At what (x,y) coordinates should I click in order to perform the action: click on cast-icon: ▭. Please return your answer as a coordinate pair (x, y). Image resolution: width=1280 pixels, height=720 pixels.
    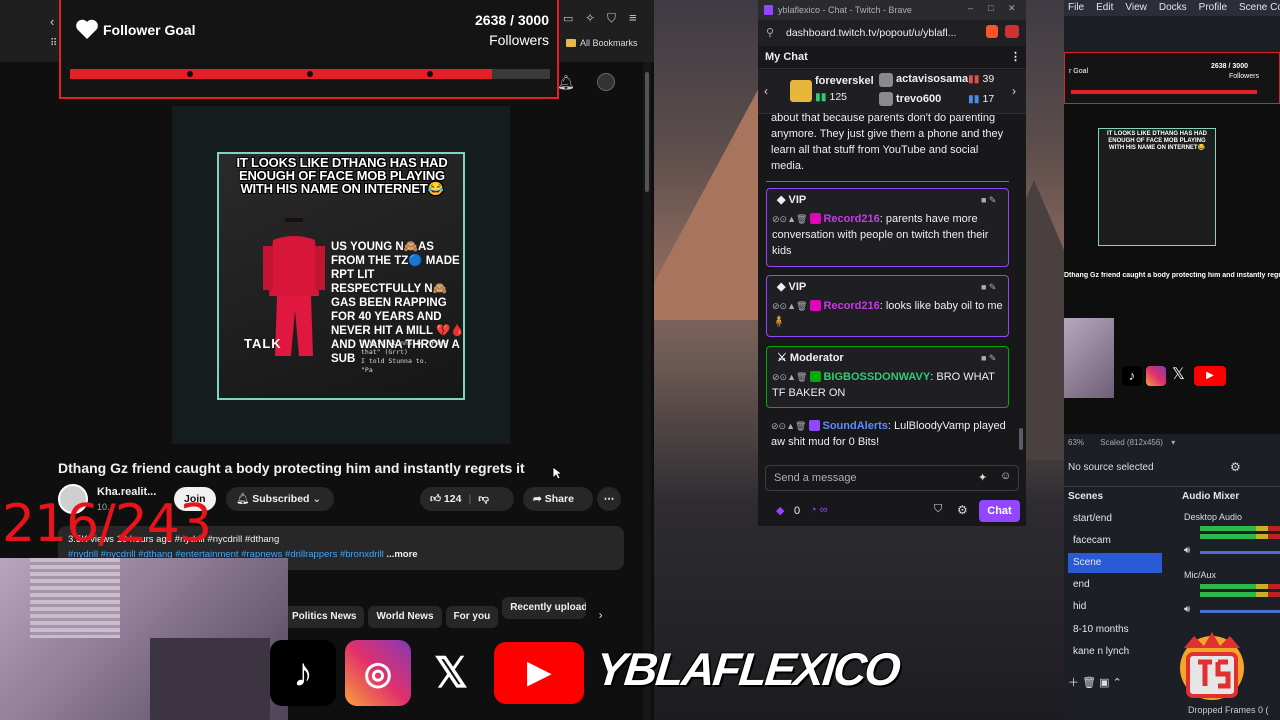
    Looking at the image, I should click on (568, 18).